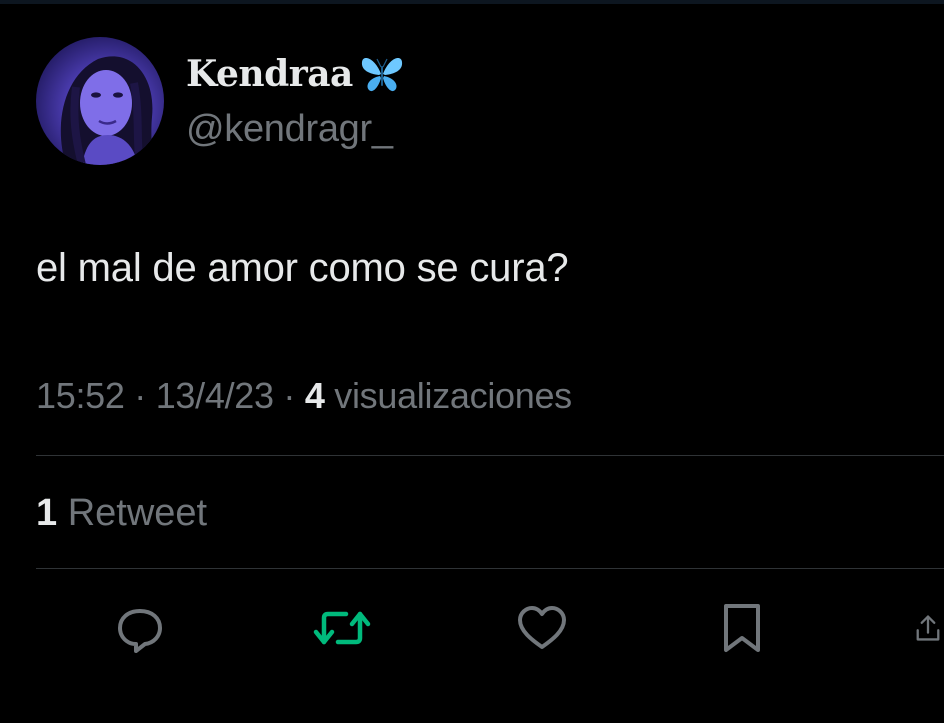 This screenshot has width=944, height=723. Describe the element at coordinates (289, 129) in the screenshot. I see `user-handle: @kendragr_` at that location.